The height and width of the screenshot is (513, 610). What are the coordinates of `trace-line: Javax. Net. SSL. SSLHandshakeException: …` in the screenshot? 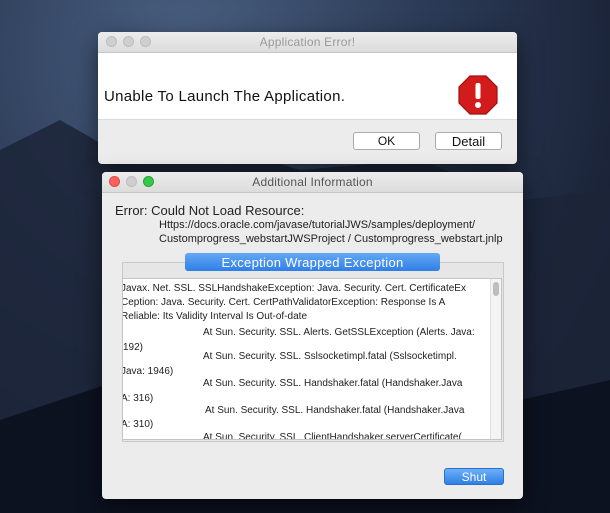 It's located at (294, 288).